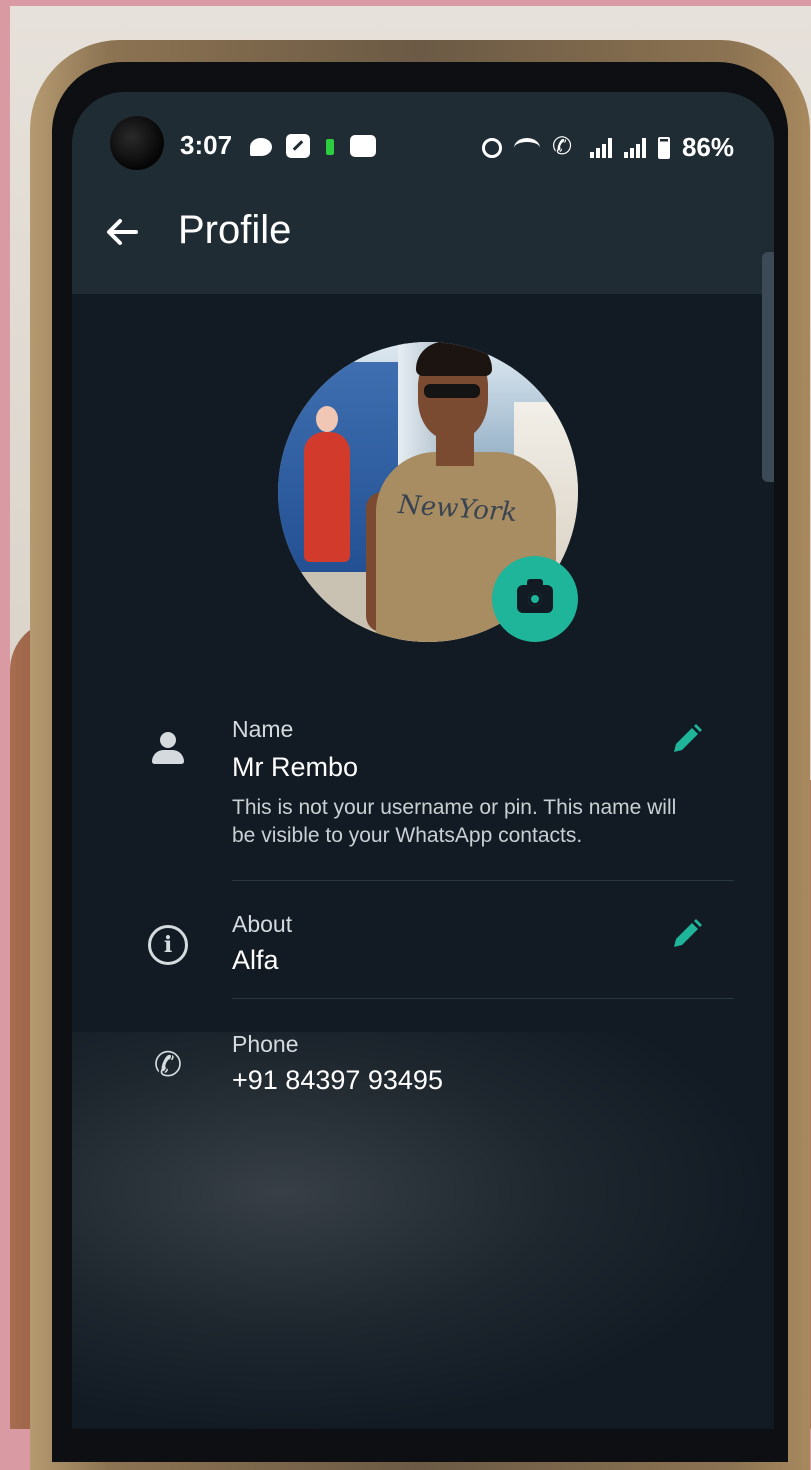  I want to click on scrollbar, so click(768, 367).